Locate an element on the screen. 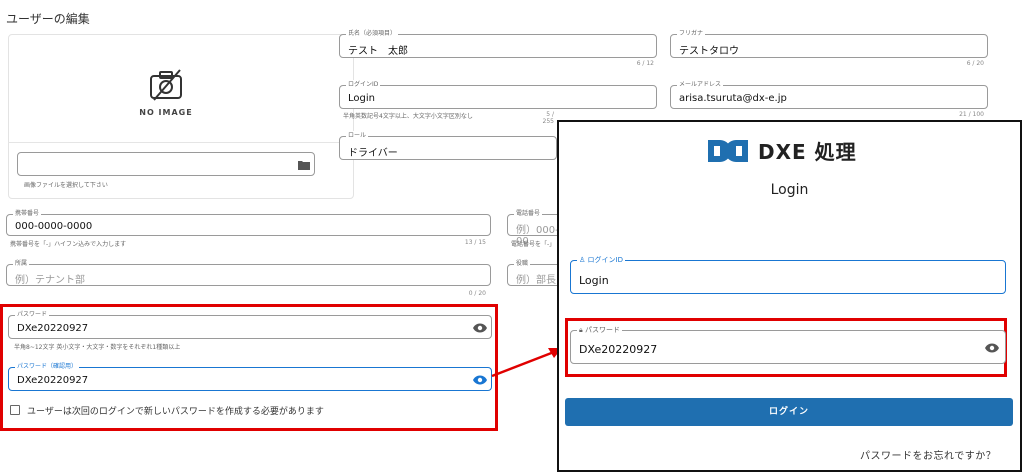  mobile-field: 携帯番号 000-0000-0000 is located at coordinates (248, 222).